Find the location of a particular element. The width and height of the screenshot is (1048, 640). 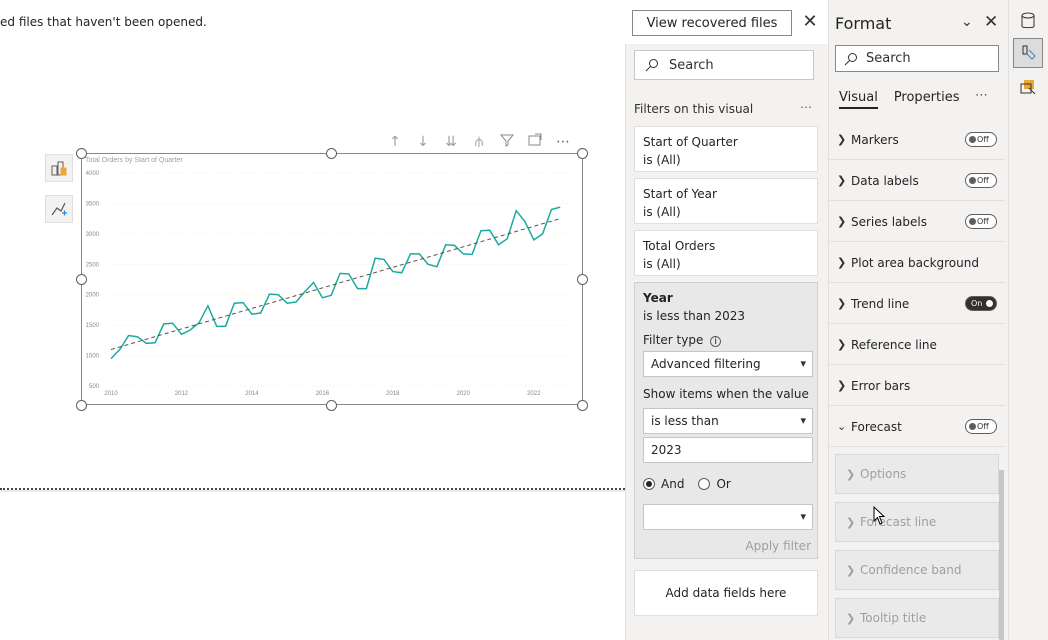

format-more-icon: ⋯ is located at coordinates (981, 95).